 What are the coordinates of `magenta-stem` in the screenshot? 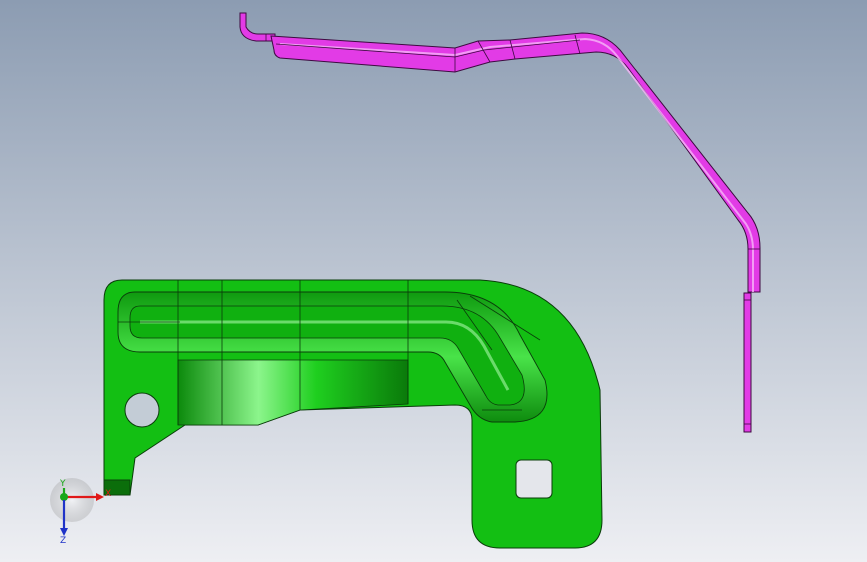 It's located at (747, 362).